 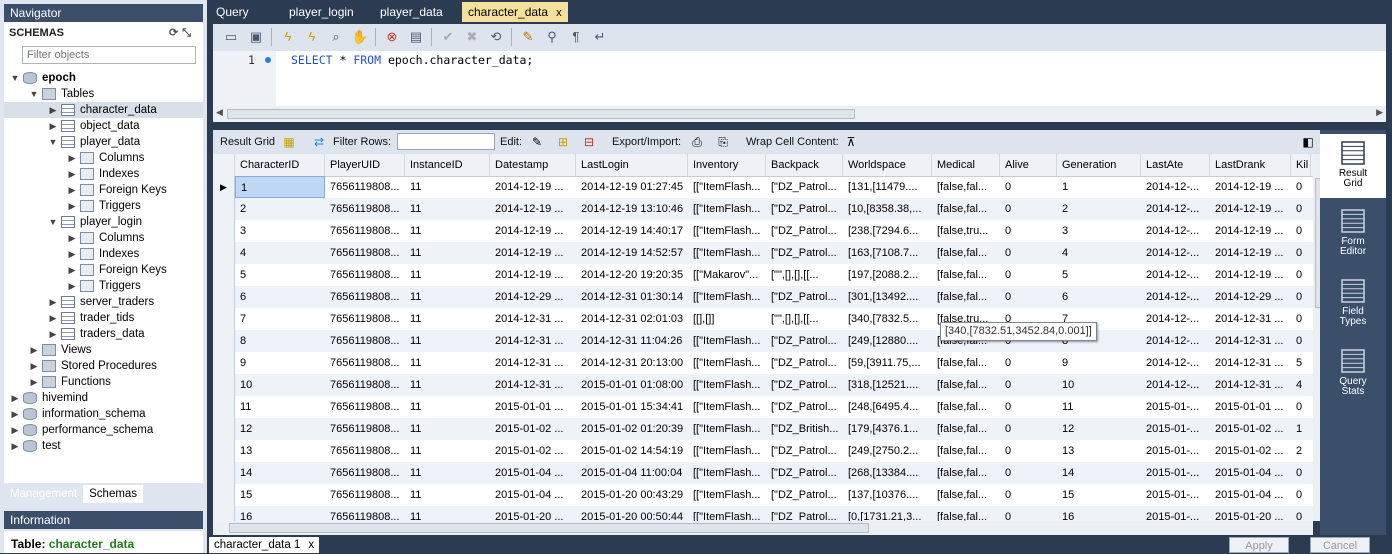 I want to click on refresh-collapse-icons: ⟳⤡, so click(x=182, y=33).